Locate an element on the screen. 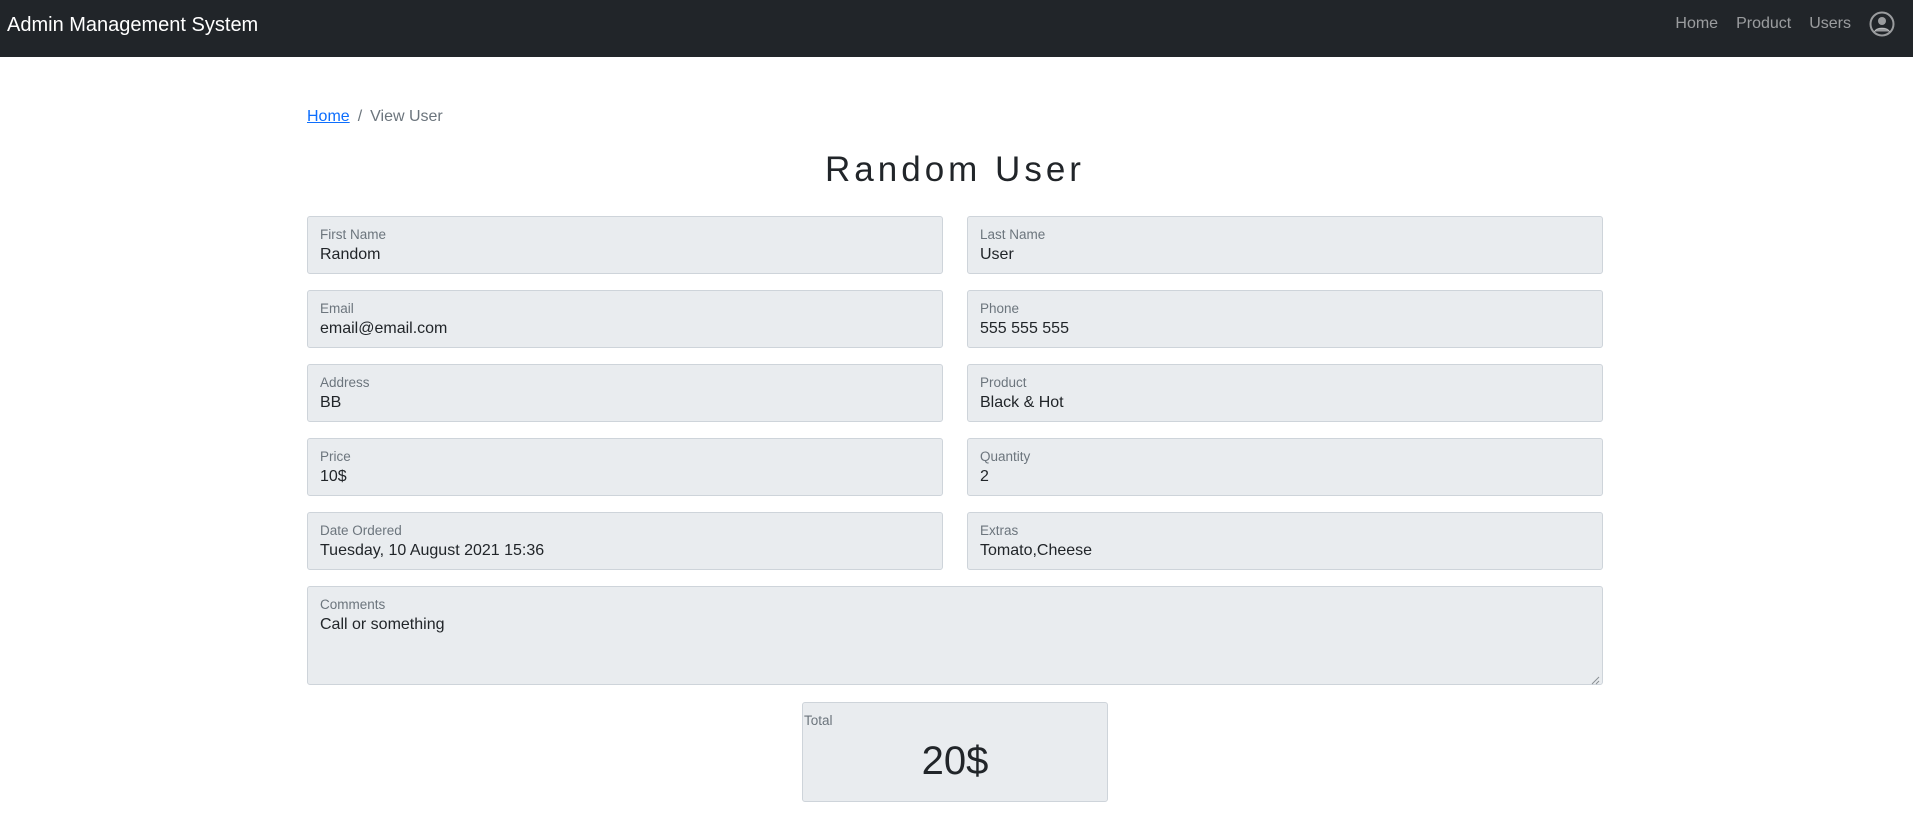 This screenshot has height=835, width=1913. email-label: Email is located at coordinates (337, 308).